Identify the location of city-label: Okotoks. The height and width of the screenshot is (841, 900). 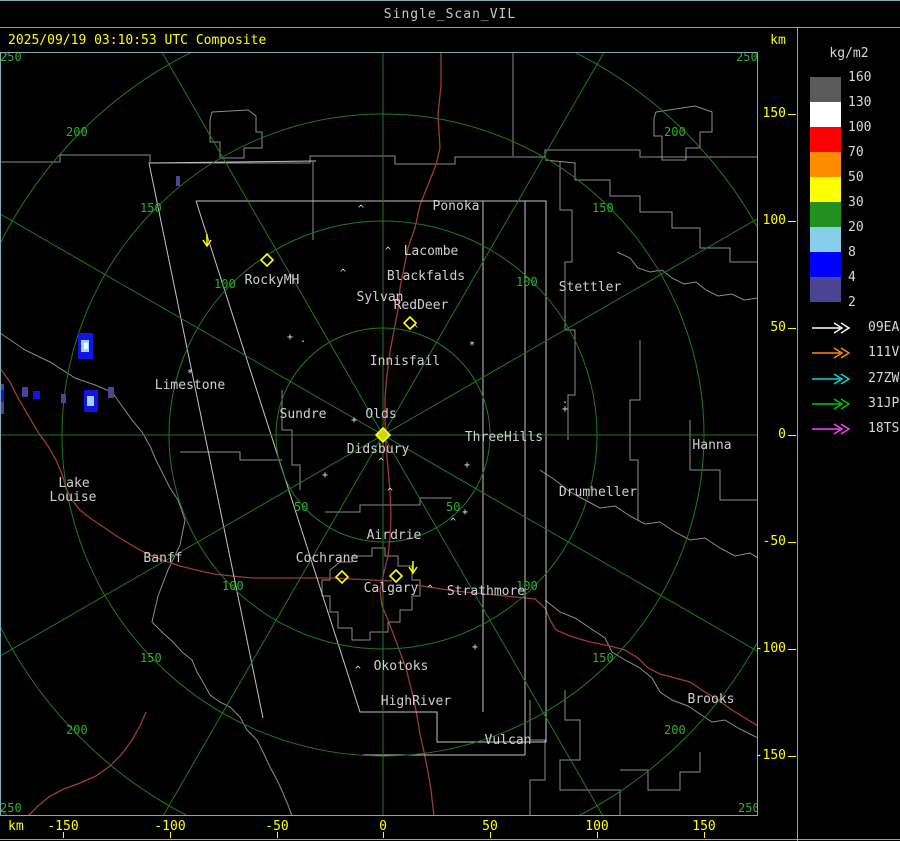
(401, 666).